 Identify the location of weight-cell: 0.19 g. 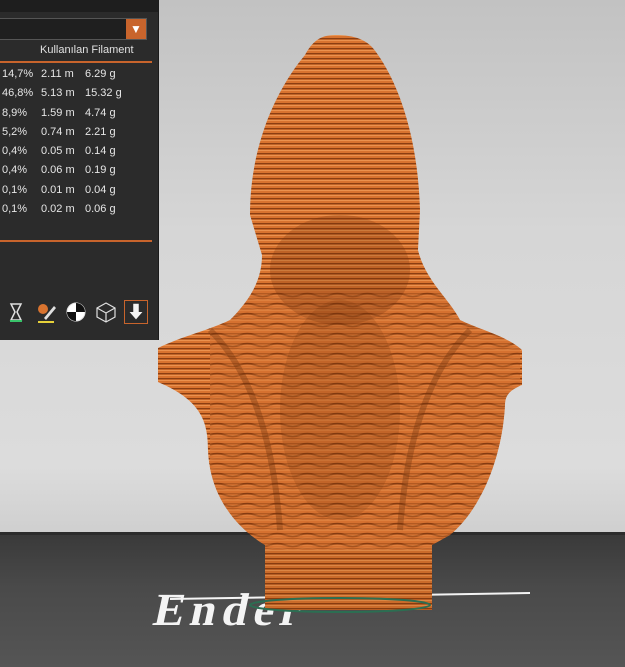
(100, 170).